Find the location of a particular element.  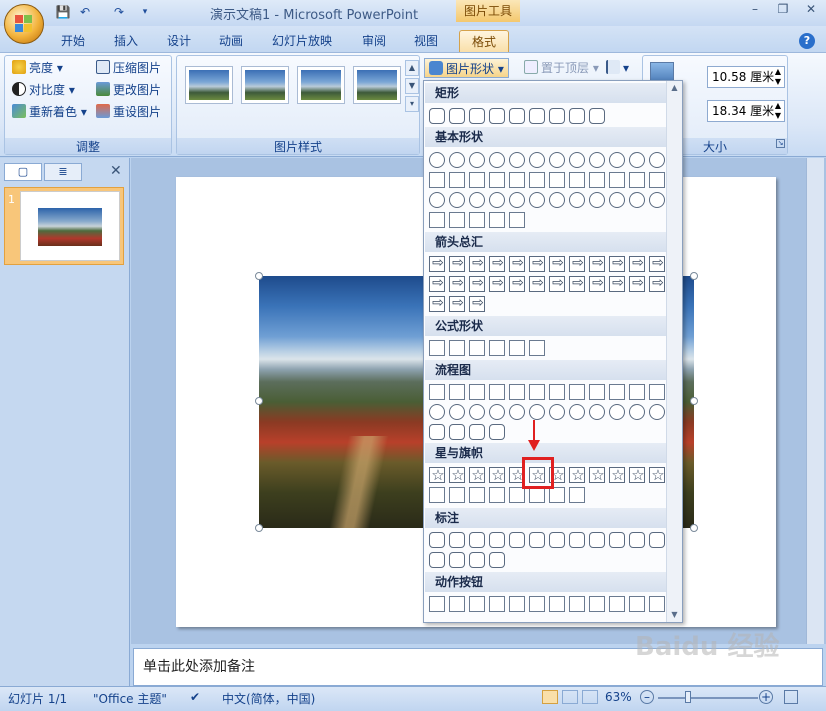

styles-more-icon: ▾ is located at coordinates (412, 104).